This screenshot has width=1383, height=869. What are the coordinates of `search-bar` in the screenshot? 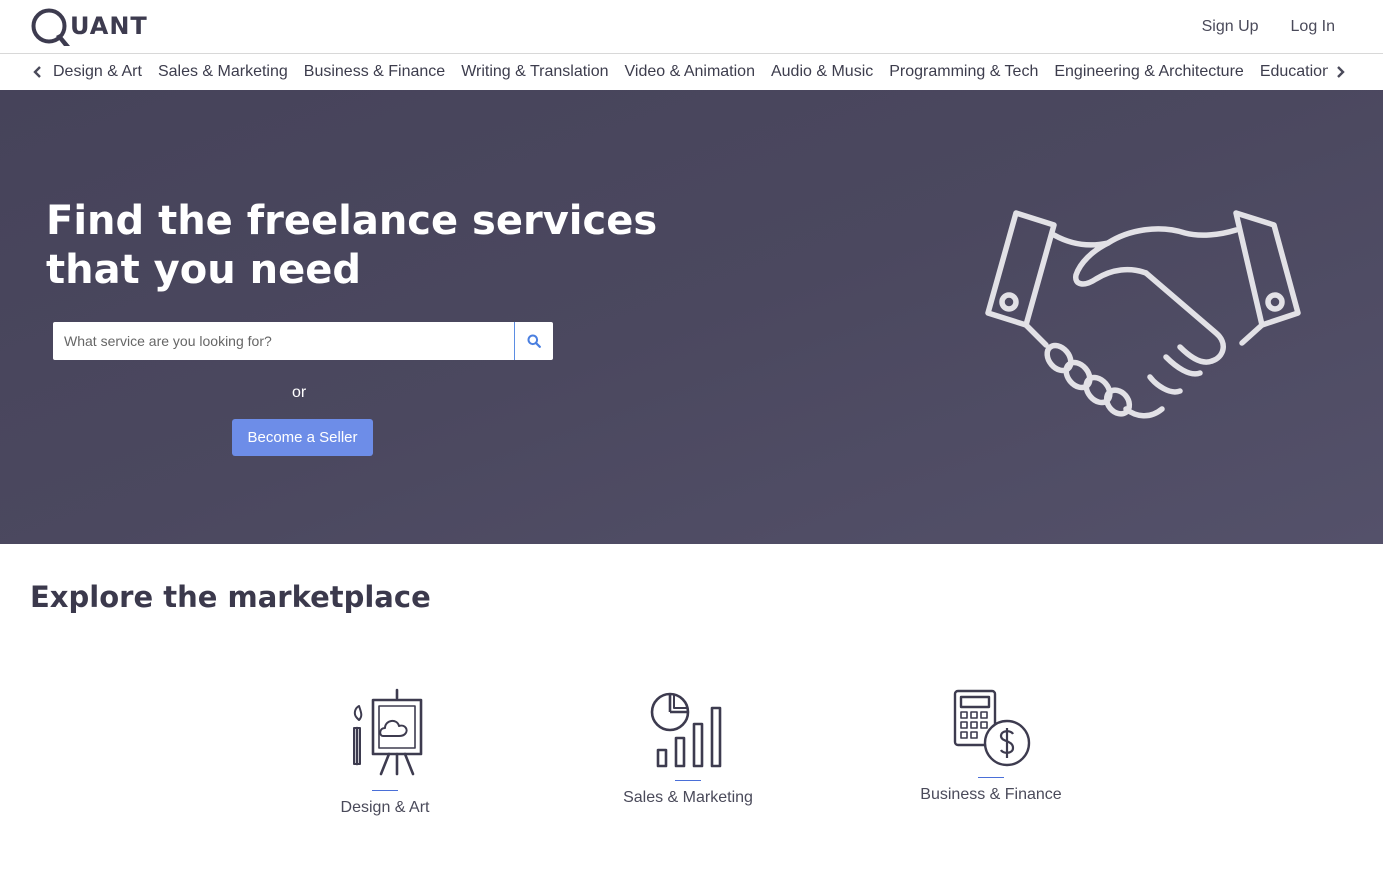 It's located at (303, 341).